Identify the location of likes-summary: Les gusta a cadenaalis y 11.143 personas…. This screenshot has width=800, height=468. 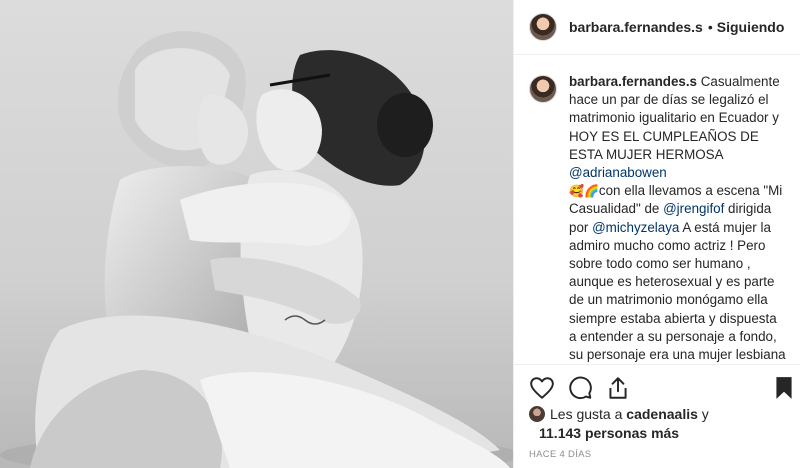
(660, 424).